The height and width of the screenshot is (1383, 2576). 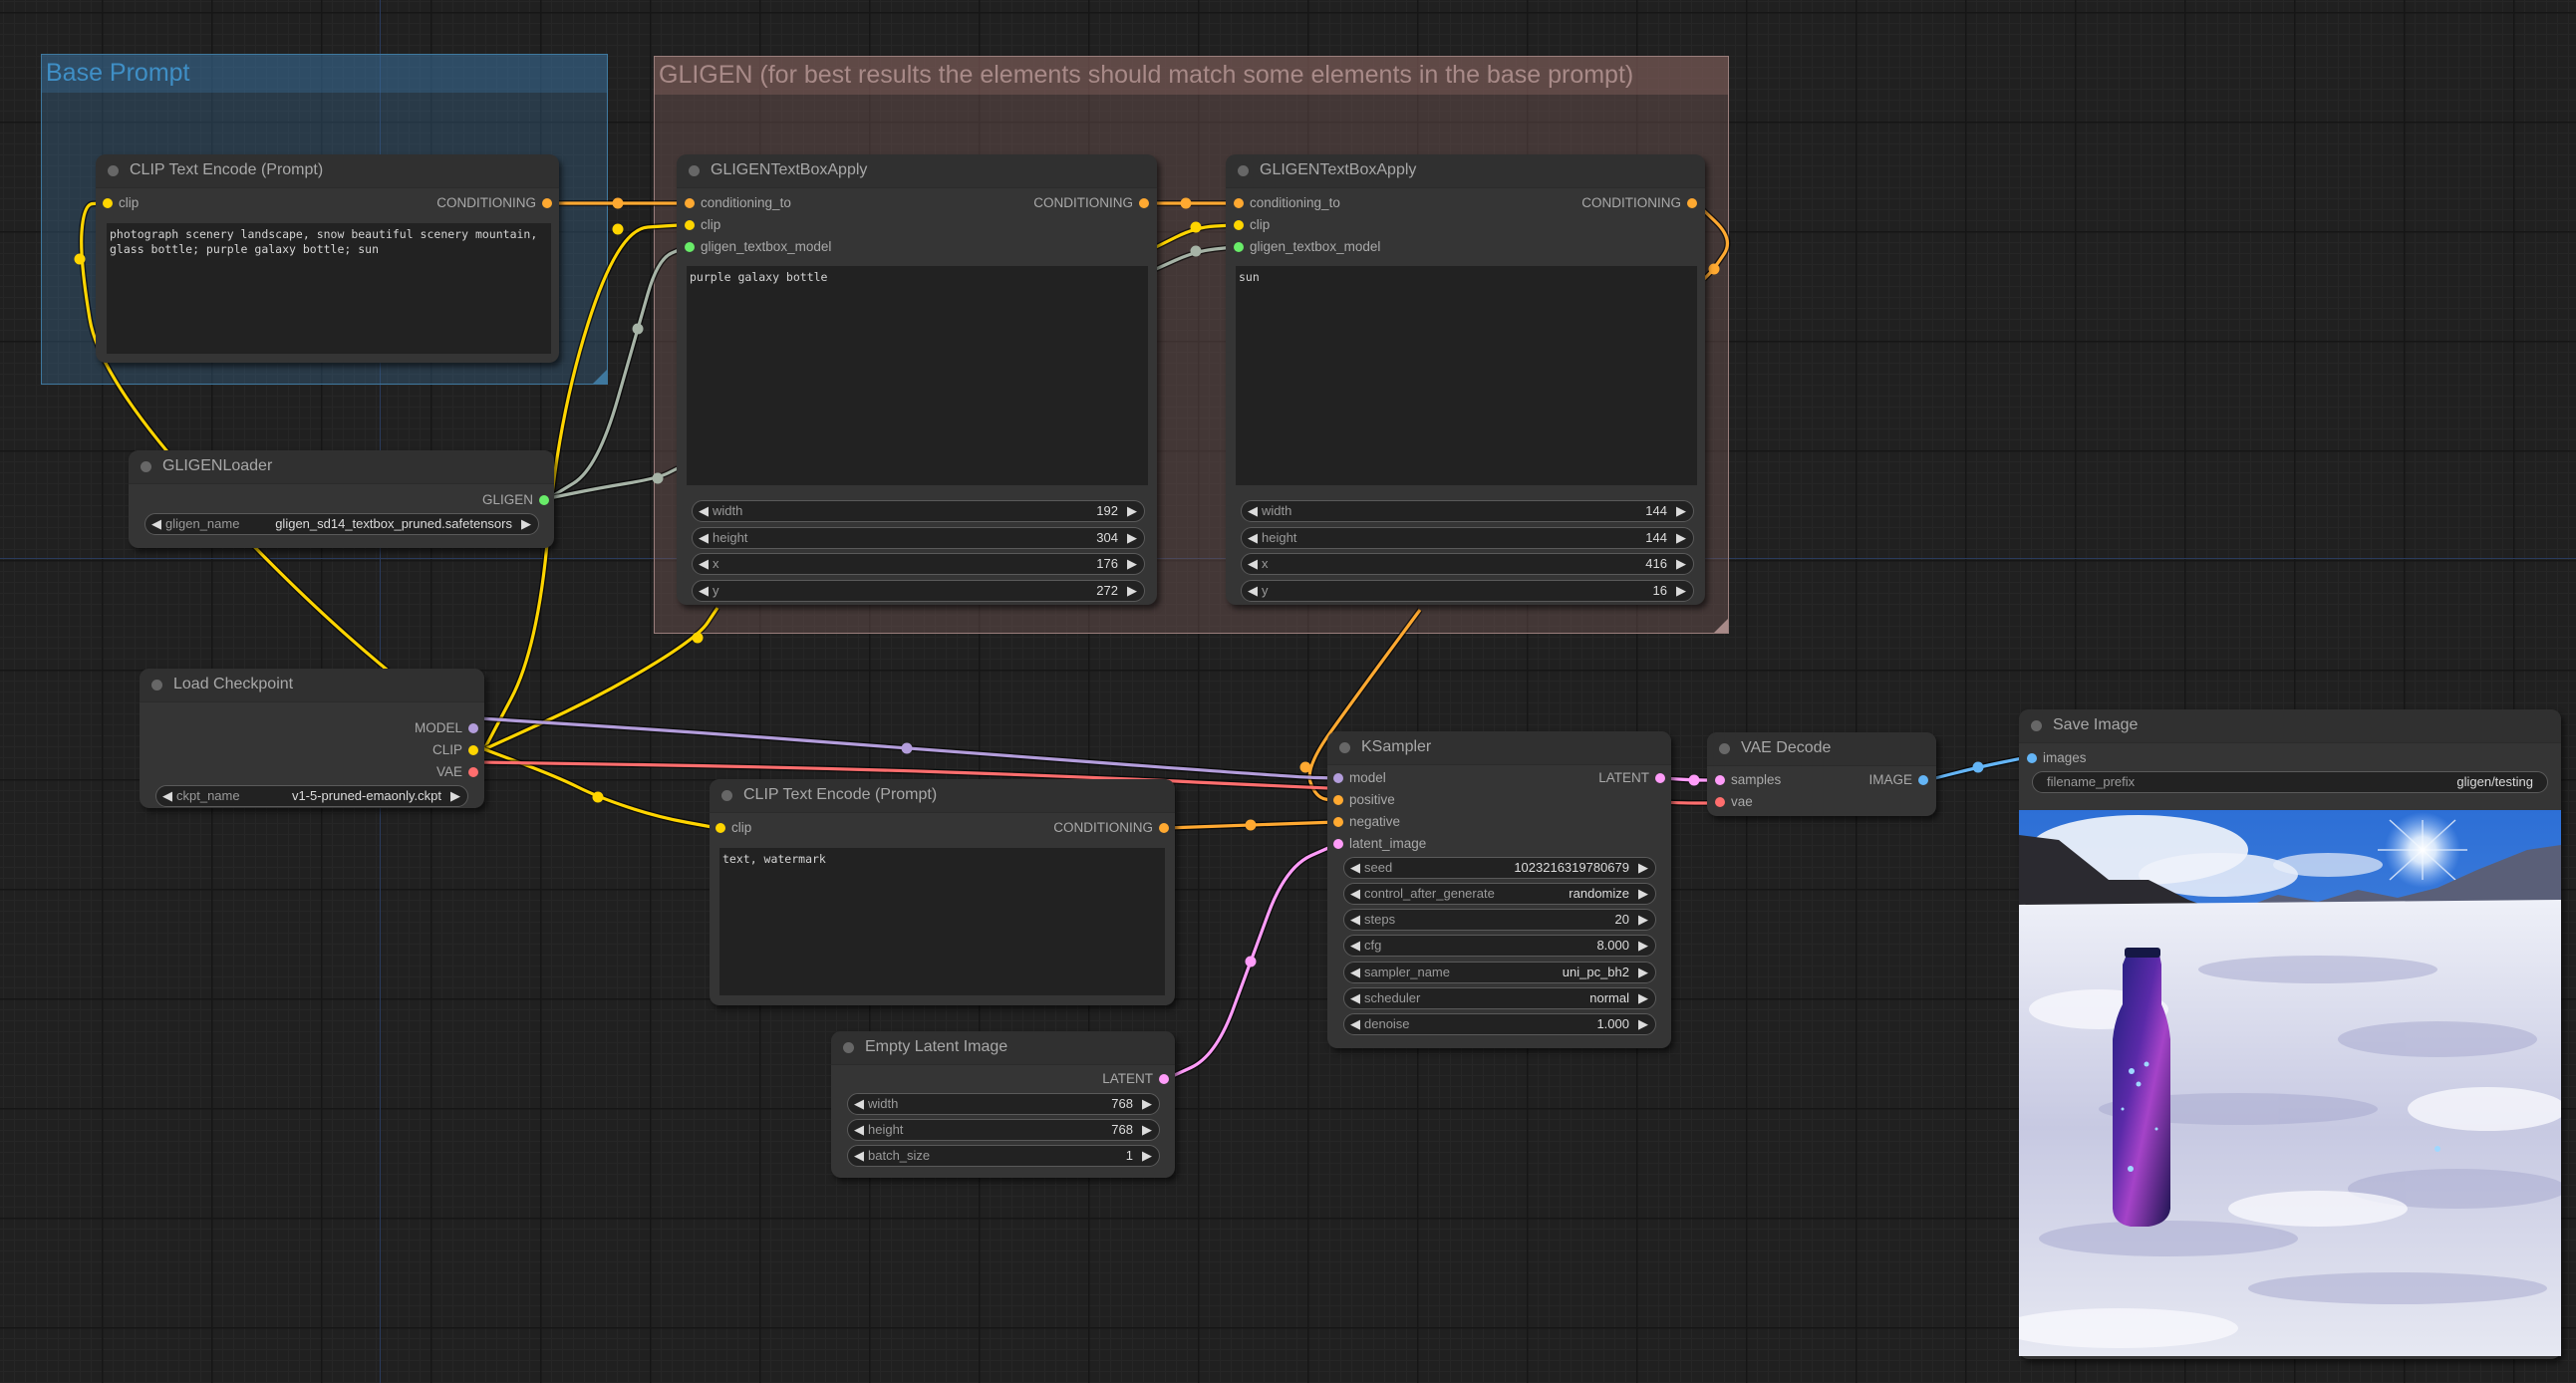 What do you see at coordinates (2290, 782) in the screenshot?
I see `widget-filename-prefix: filename_prefix gligen/testing` at bounding box center [2290, 782].